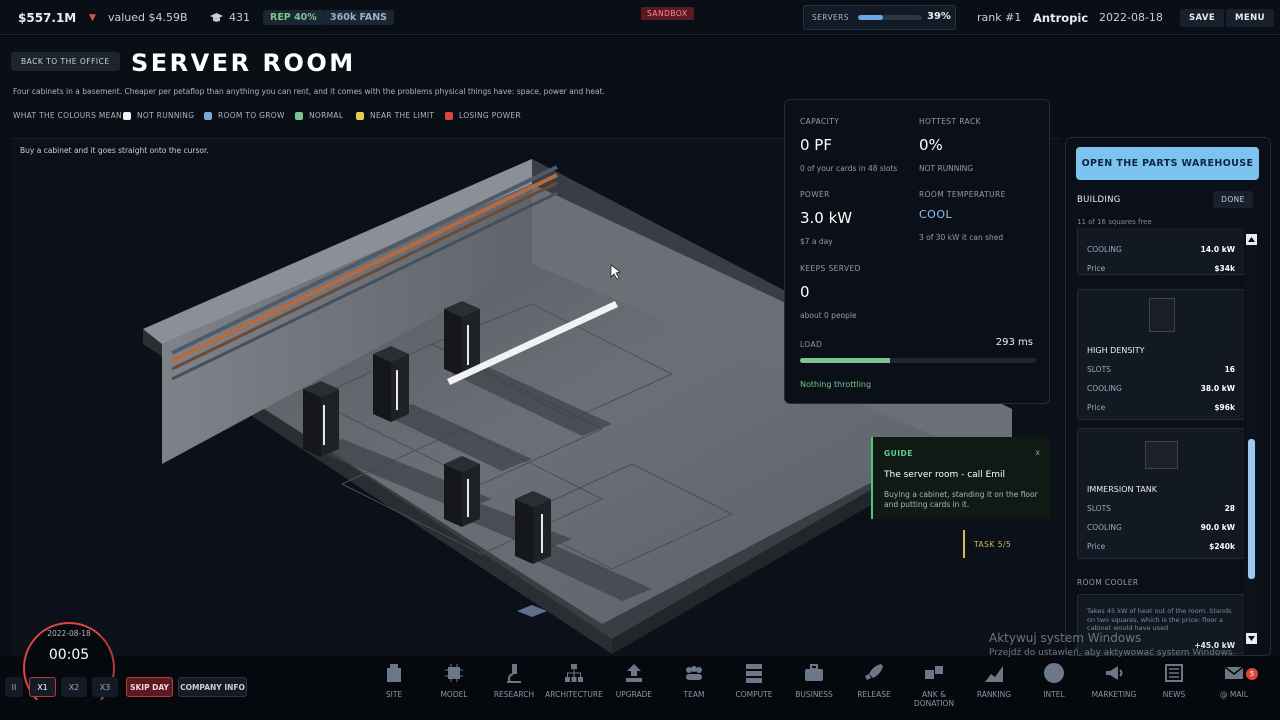 The width and height of the screenshot is (1280, 720). I want to click on sidebar-scrollbar, so click(1251, 439).